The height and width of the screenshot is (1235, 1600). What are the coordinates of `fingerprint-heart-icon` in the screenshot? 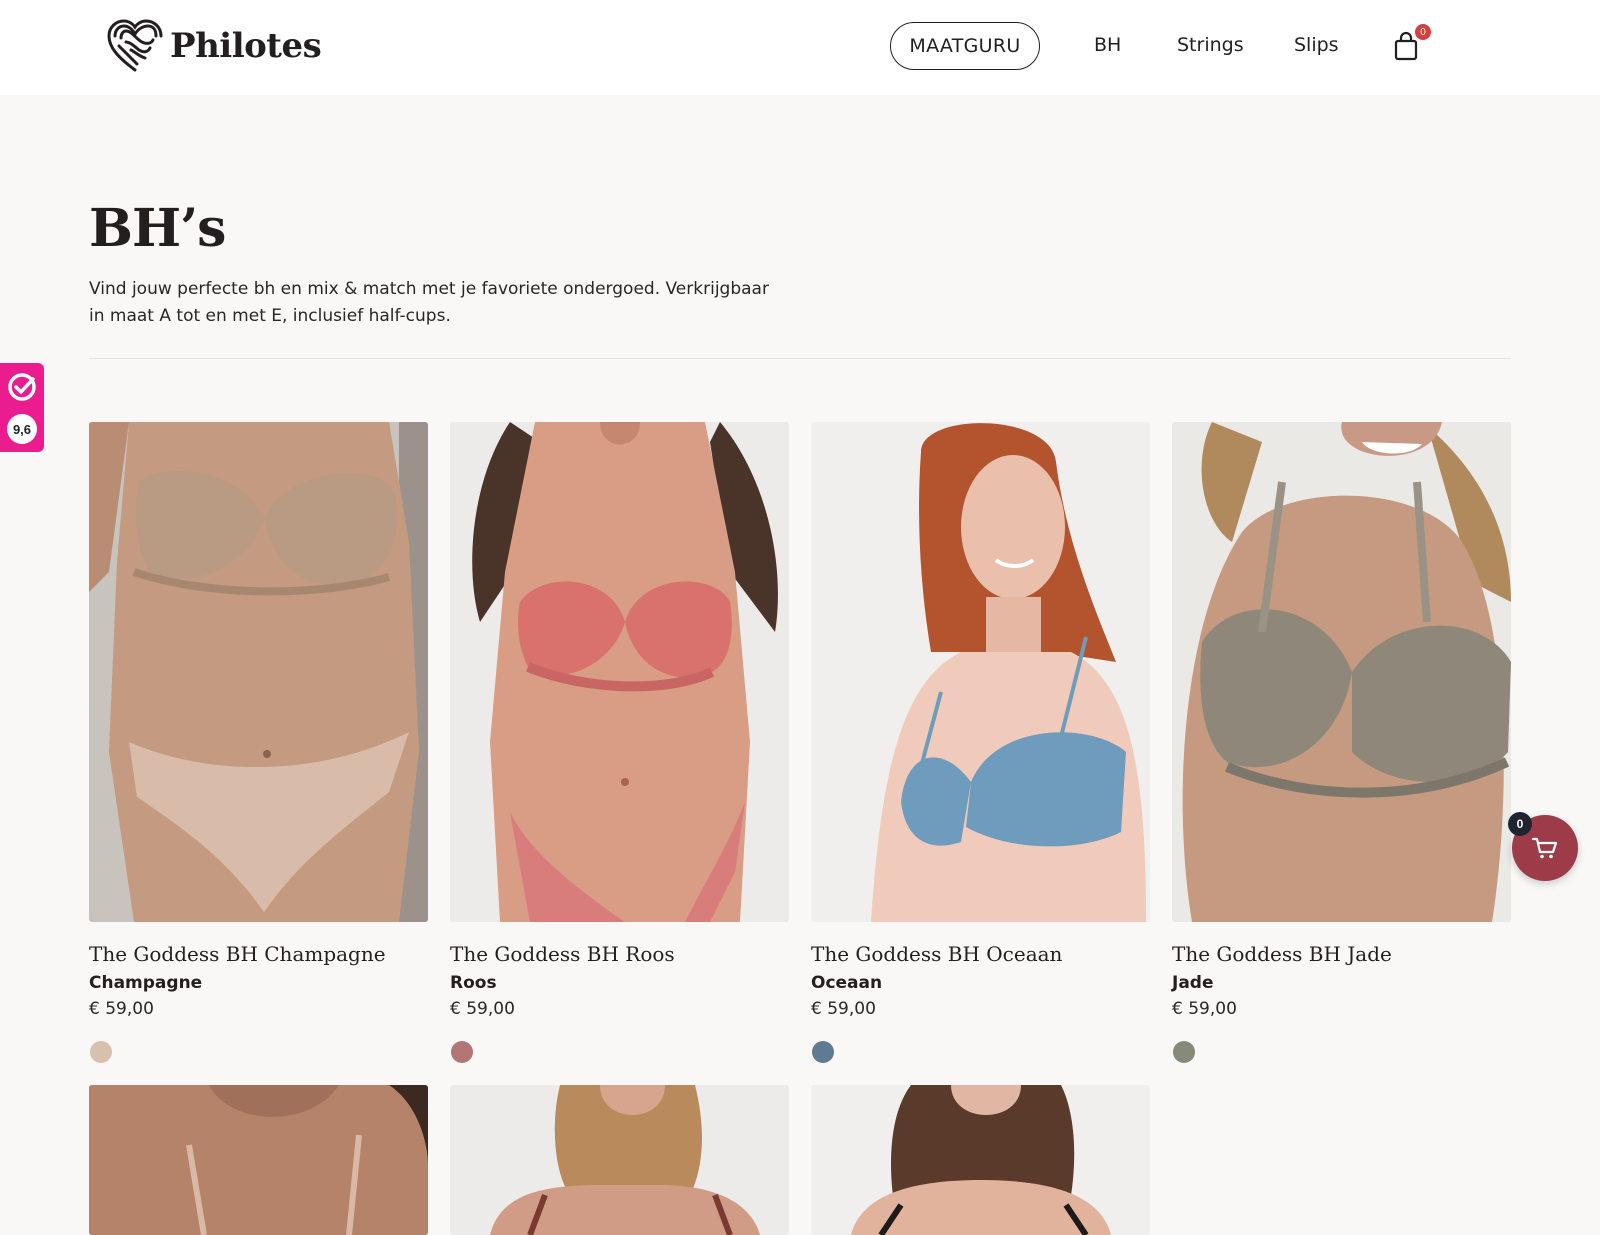 It's located at (135, 45).